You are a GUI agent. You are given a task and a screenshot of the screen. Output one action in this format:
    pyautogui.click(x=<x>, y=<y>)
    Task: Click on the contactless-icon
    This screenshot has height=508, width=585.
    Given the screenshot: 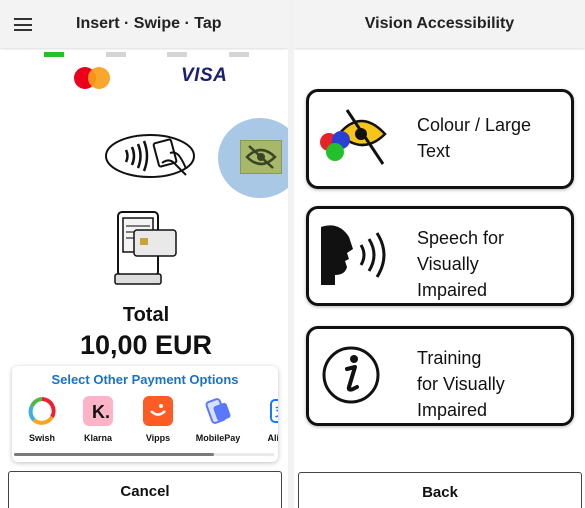 What is the action you would take?
    pyautogui.click(x=150, y=156)
    